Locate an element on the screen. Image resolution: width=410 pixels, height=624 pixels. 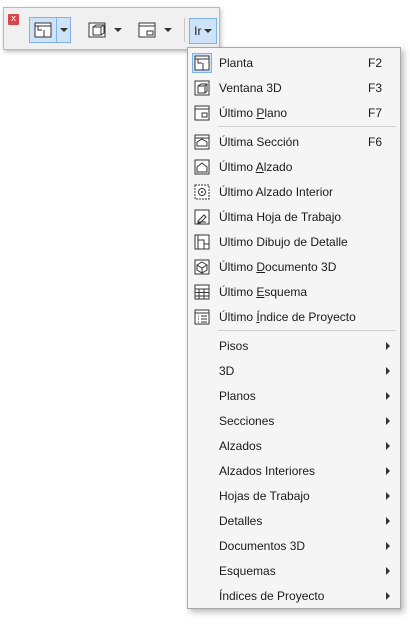
menu-item-label: Planos is located at coordinates (237, 396).